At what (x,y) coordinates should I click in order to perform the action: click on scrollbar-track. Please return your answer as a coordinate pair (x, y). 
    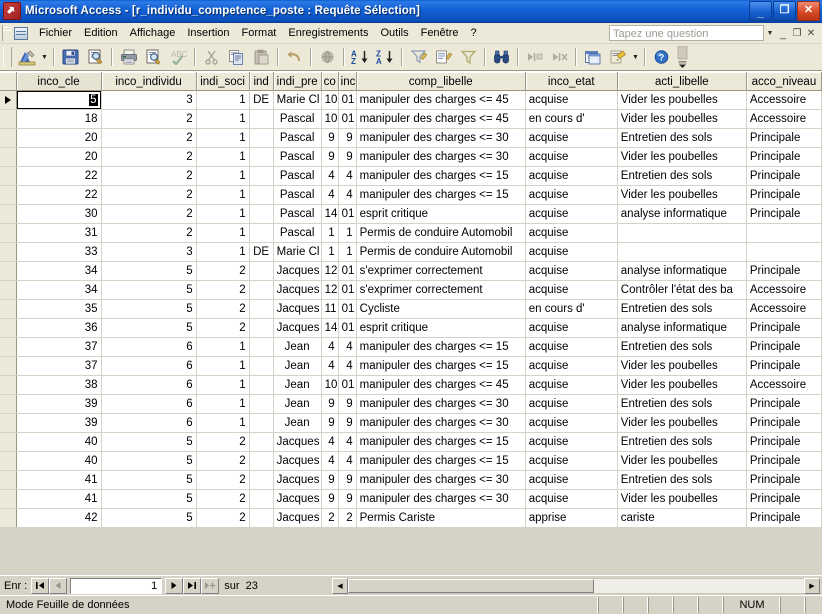
    Looking at the image, I should click on (576, 585).